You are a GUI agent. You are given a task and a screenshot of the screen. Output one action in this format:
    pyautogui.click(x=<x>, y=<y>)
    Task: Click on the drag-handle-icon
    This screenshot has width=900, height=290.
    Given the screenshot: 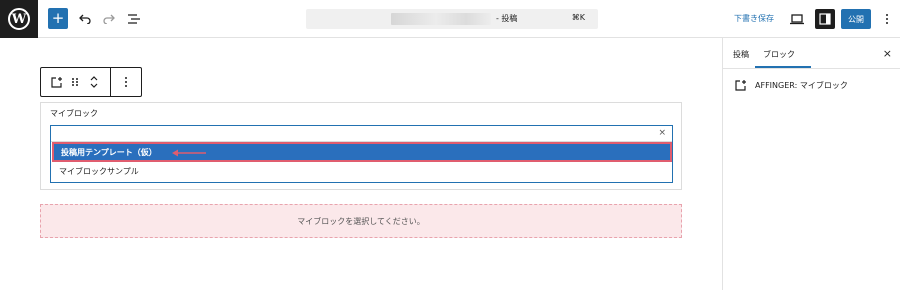 What is the action you would take?
    pyautogui.click(x=75, y=82)
    